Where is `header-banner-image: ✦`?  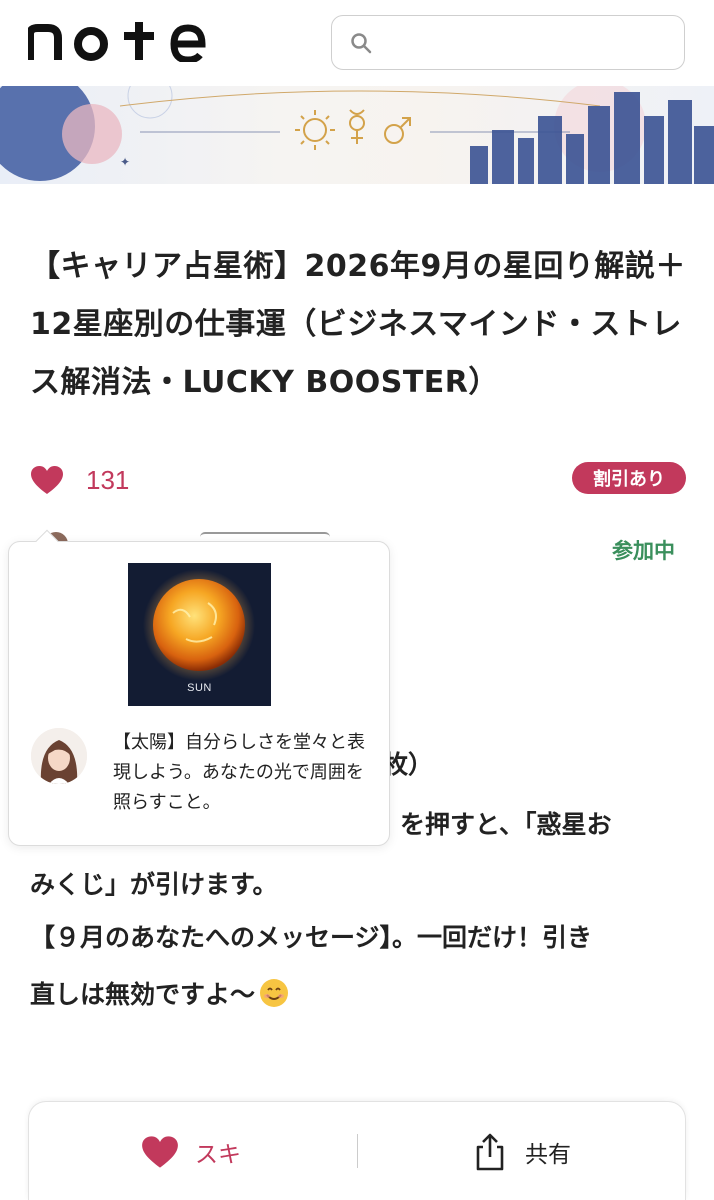 header-banner-image: ✦ is located at coordinates (357, 135).